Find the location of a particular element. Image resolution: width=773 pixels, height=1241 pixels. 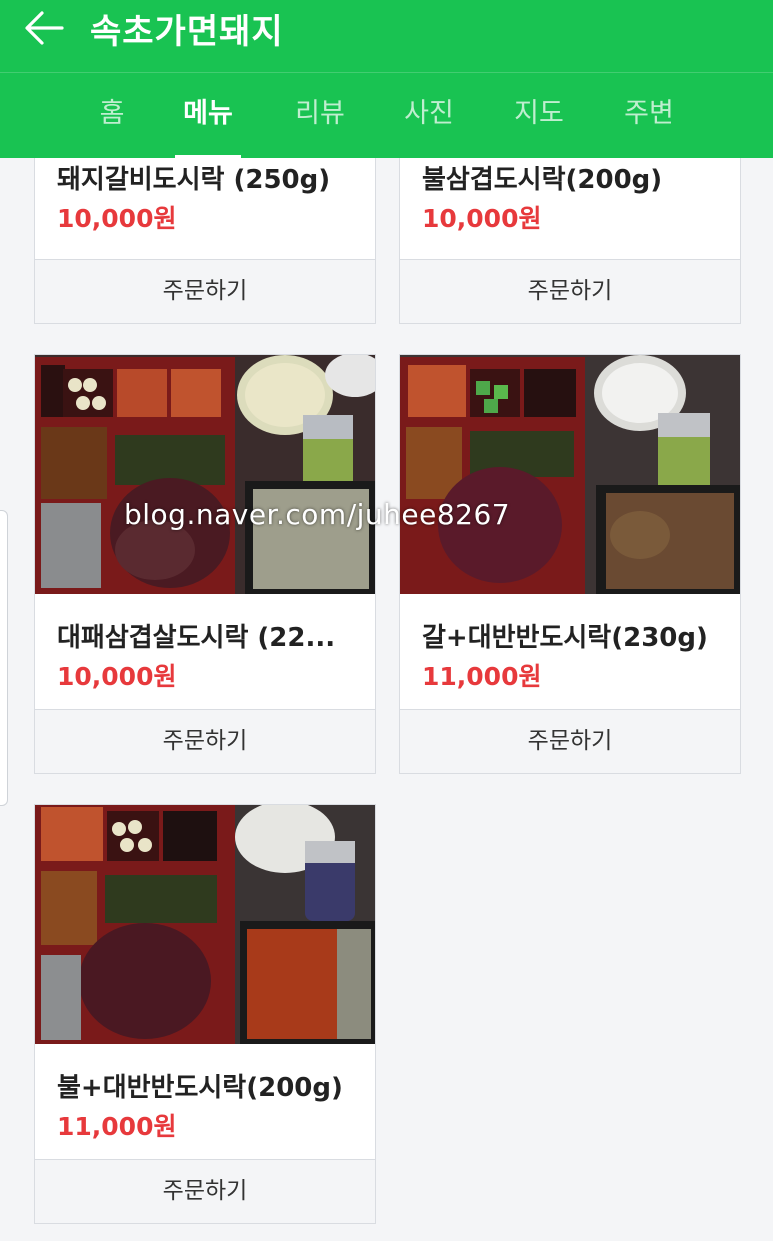

menu-item-name: 돼지갈비도시락 (250g) is located at coordinates (194, 180).